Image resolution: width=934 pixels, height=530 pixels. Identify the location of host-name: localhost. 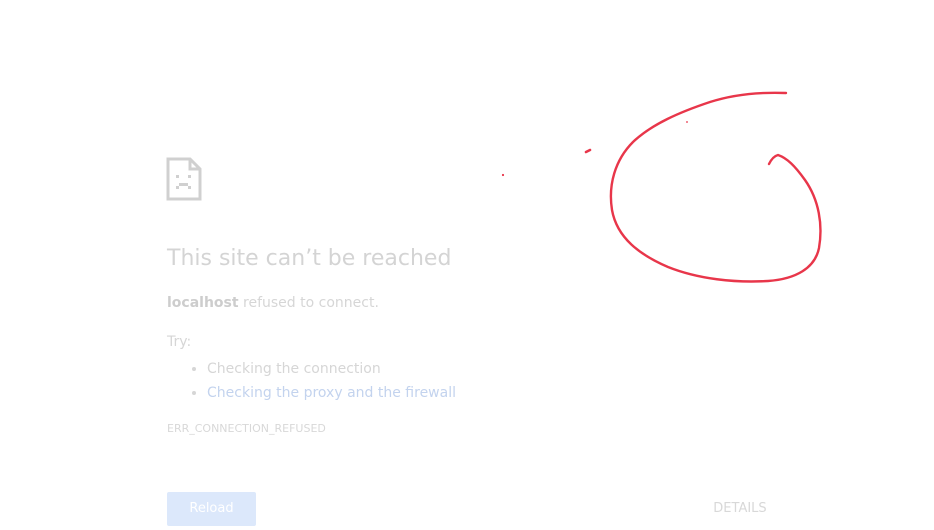
(203, 303).